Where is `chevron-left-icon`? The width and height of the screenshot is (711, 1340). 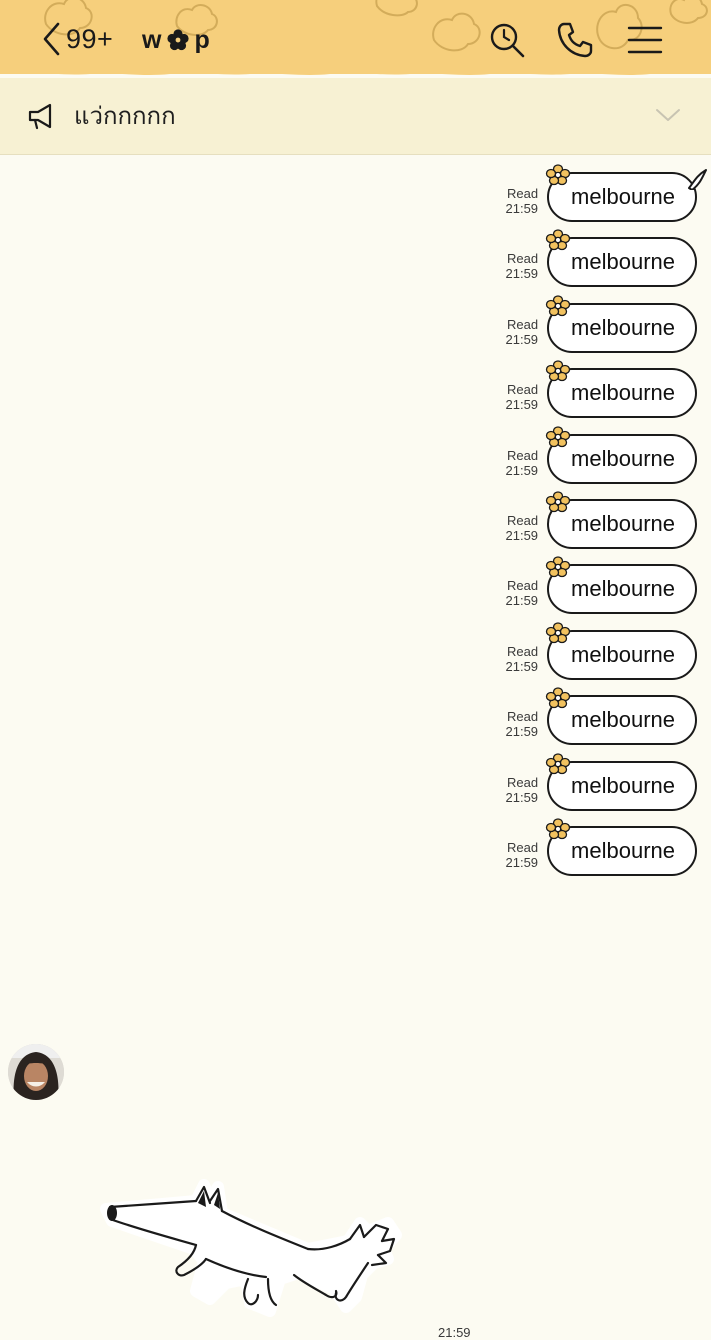
chevron-left-icon is located at coordinates (51, 39).